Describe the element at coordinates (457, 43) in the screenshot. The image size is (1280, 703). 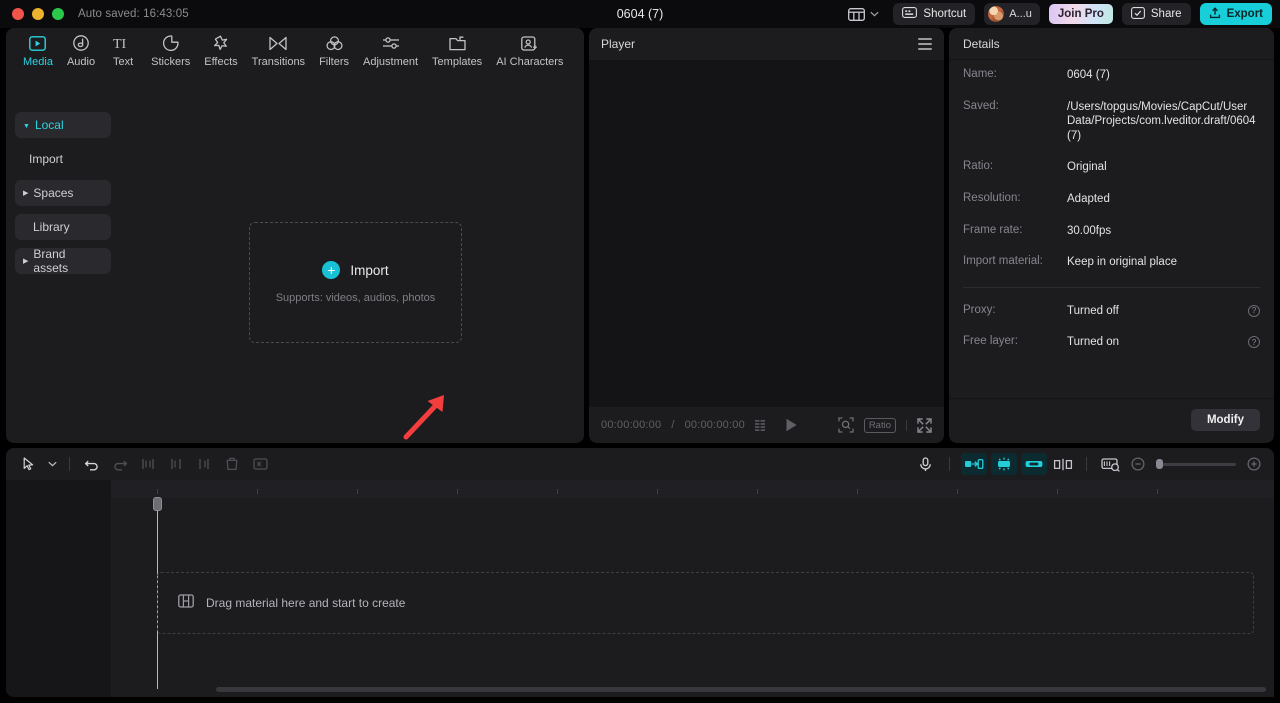
I see `templates-icon` at that location.